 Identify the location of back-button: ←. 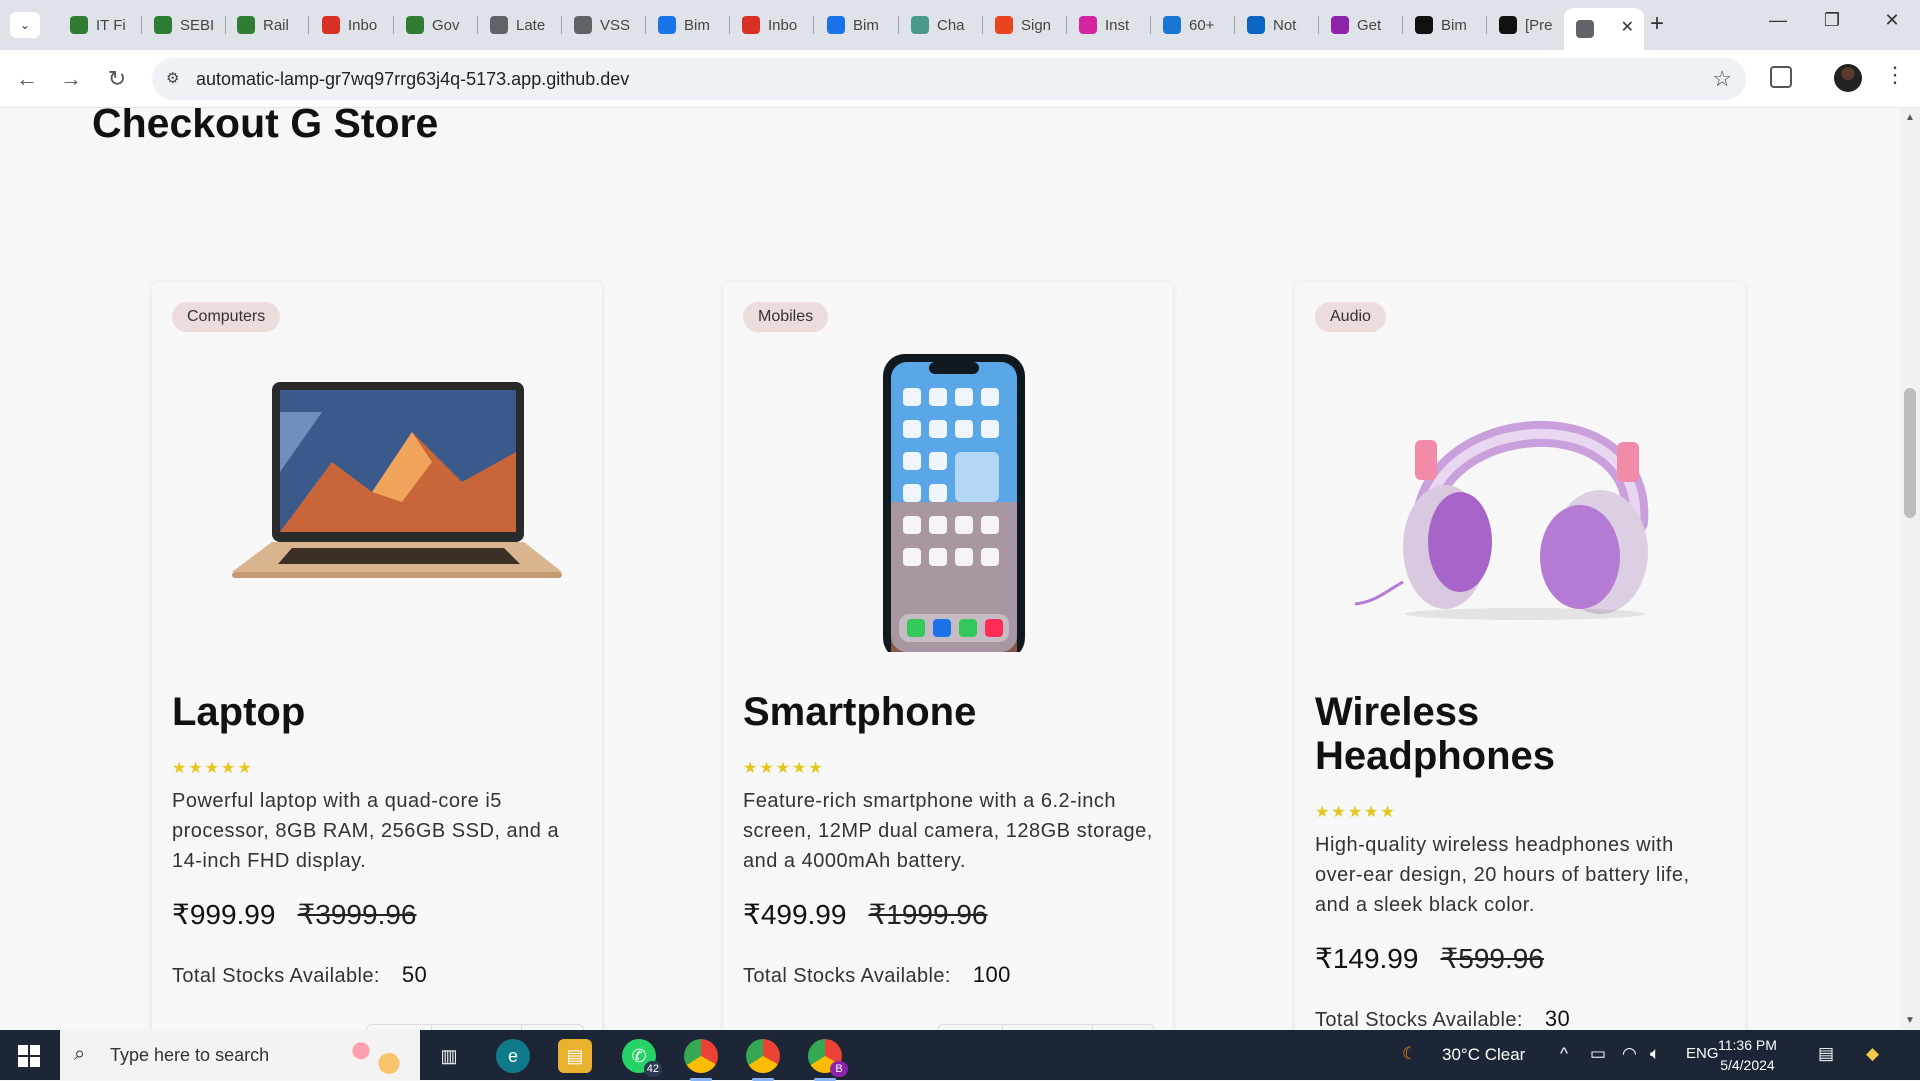
(27, 79).